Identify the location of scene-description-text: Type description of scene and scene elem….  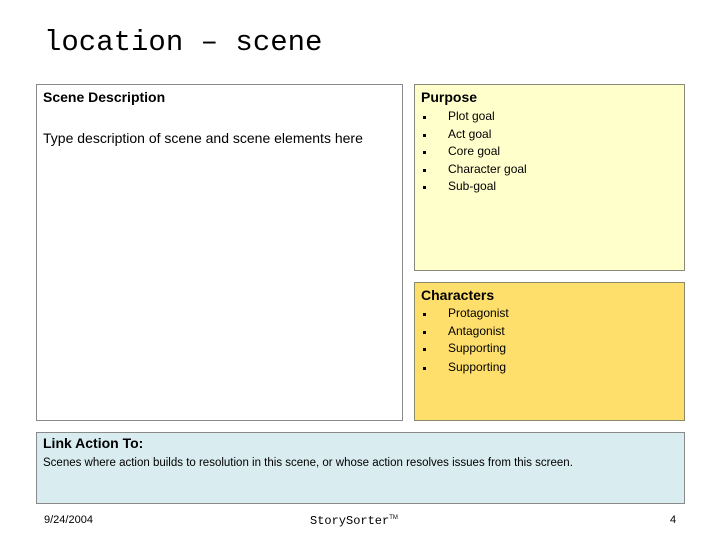
(203, 138).